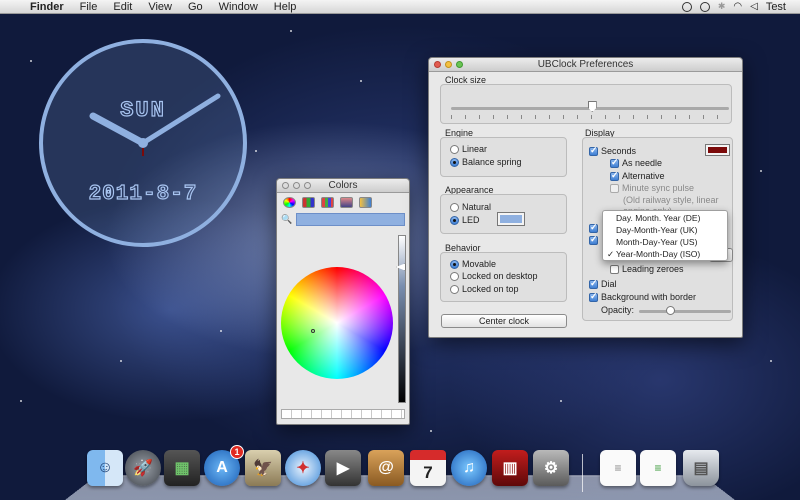  Describe the element at coordinates (263, 468) in the screenshot. I see `preview-icon: 🦅` at that location.